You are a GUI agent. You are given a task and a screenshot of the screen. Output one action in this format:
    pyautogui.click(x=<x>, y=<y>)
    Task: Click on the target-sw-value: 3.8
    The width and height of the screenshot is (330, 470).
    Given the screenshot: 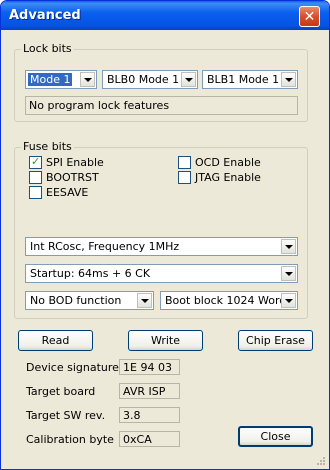 What is the action you would take?
    pyautogui.click(x=132, y=415)
    